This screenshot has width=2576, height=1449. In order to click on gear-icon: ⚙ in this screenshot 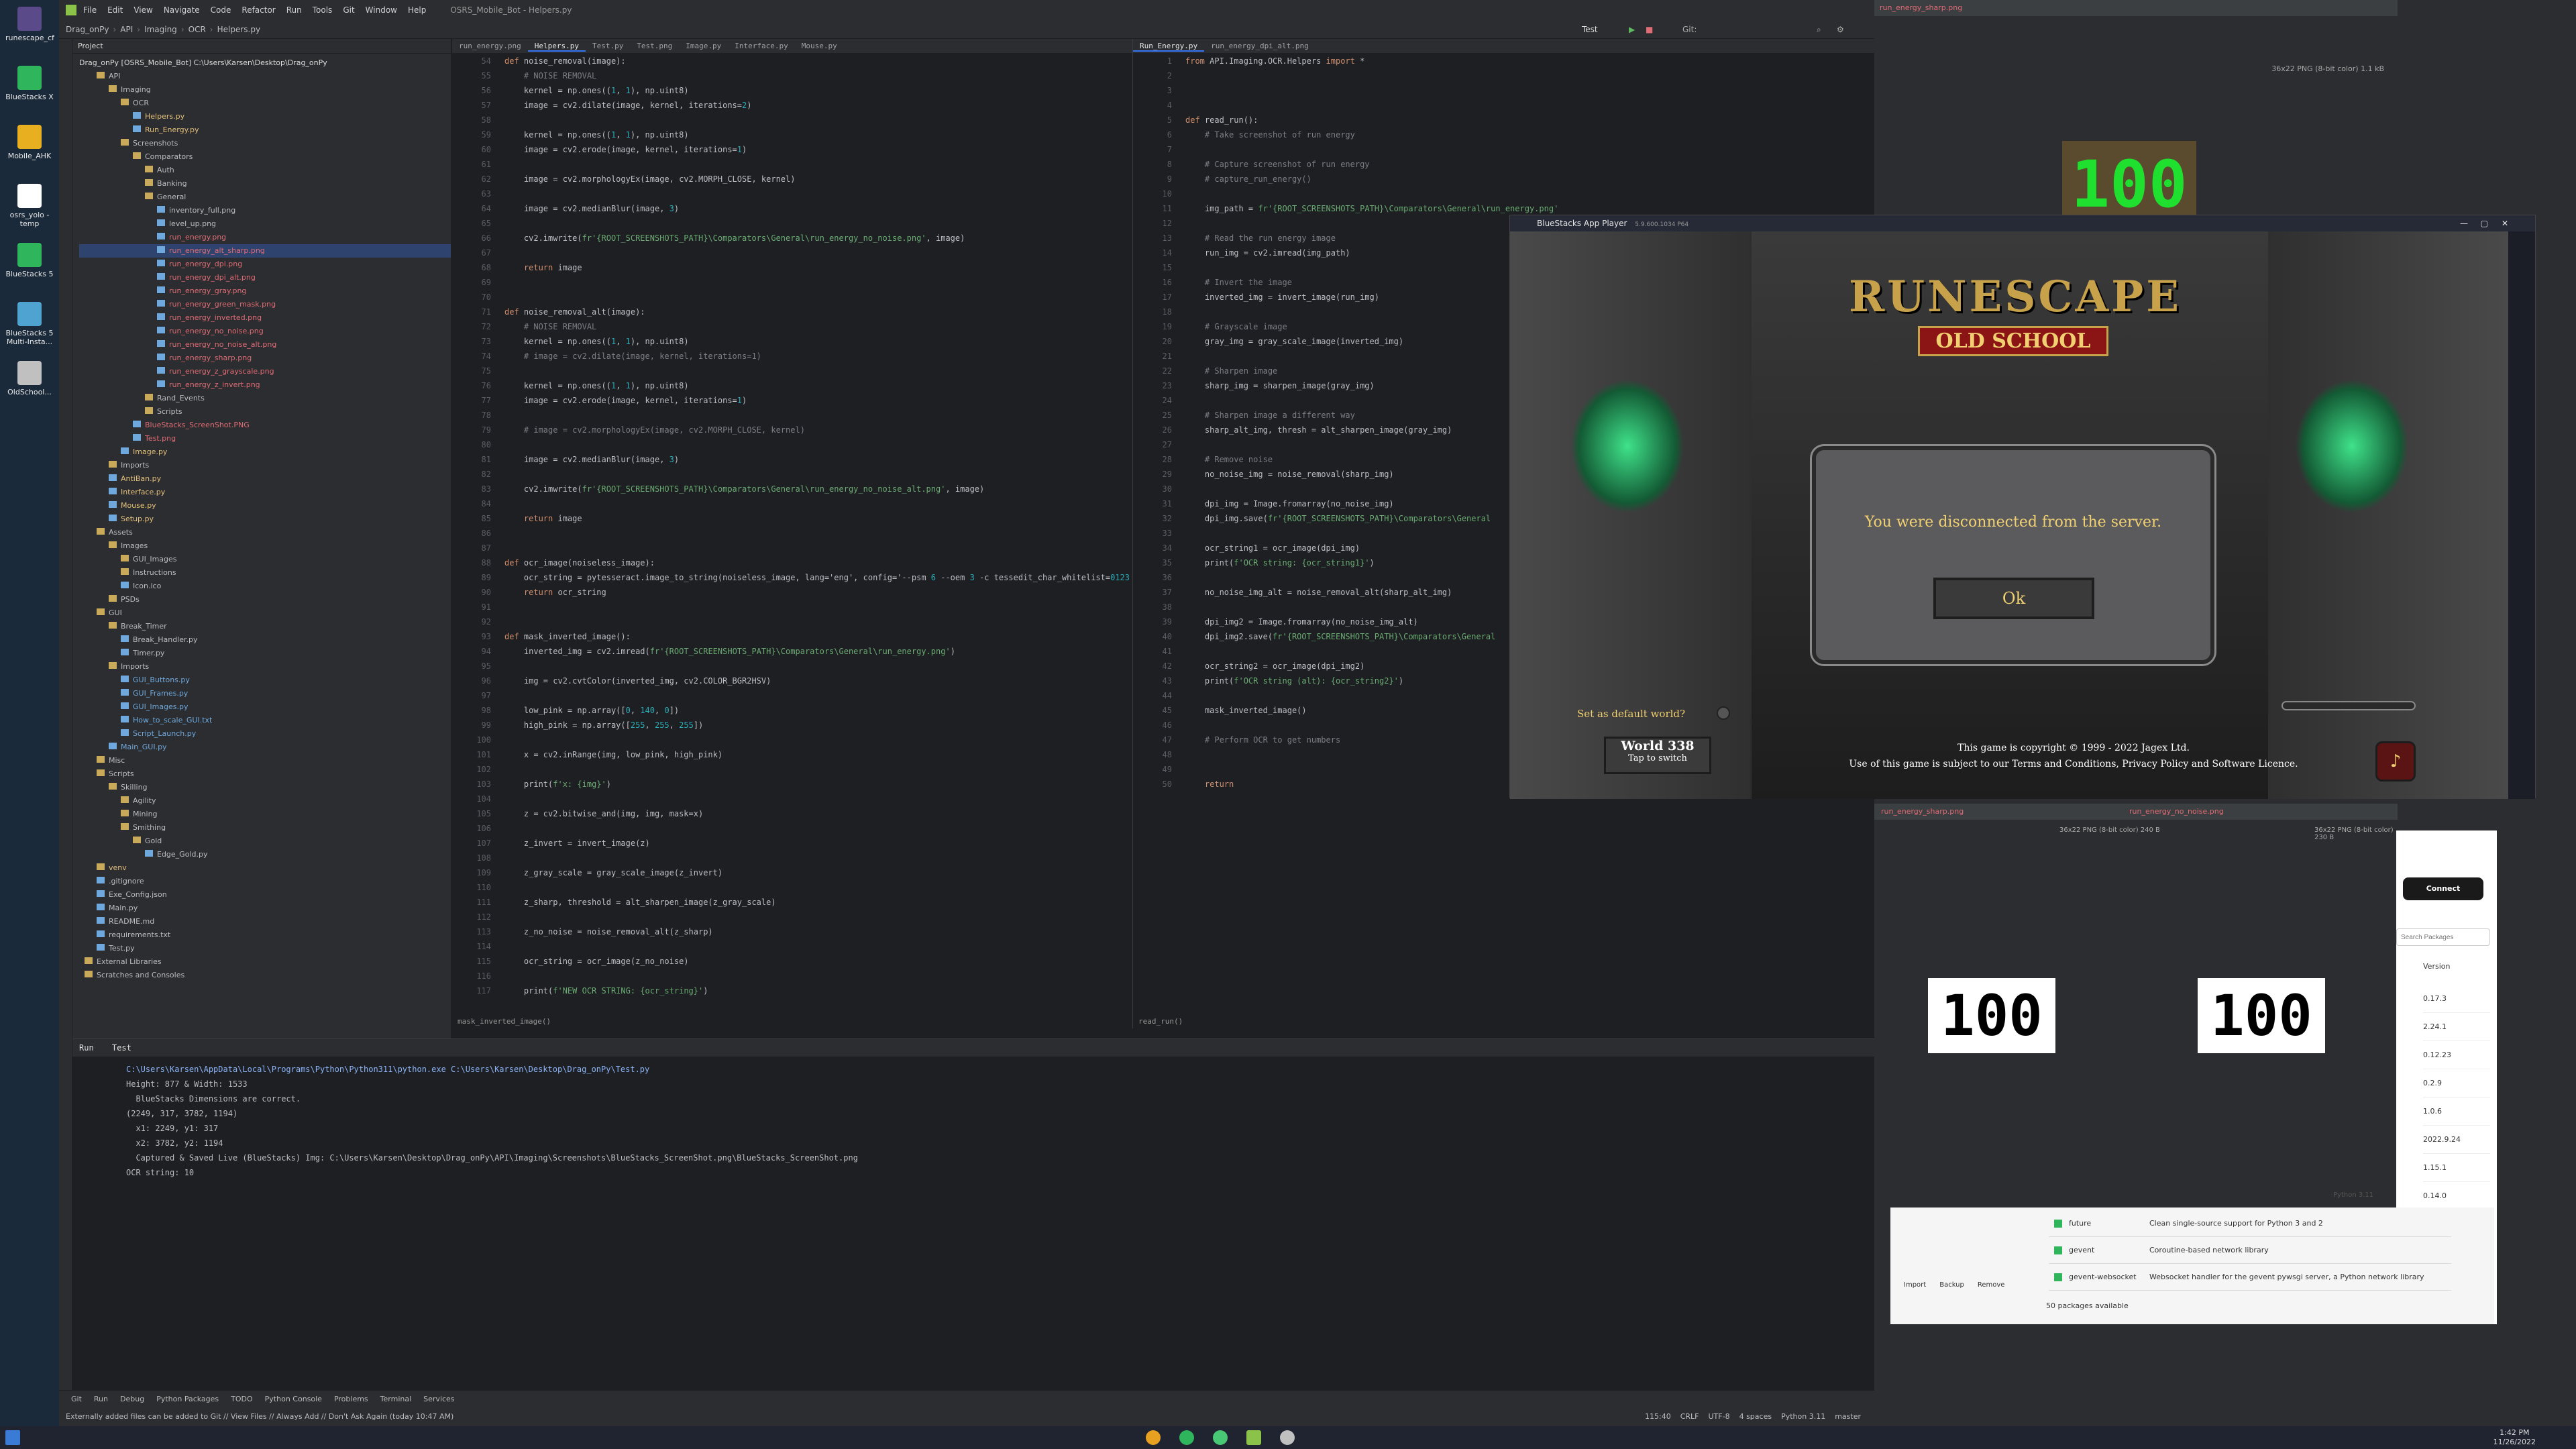, I will do `click(1840, 29)`.